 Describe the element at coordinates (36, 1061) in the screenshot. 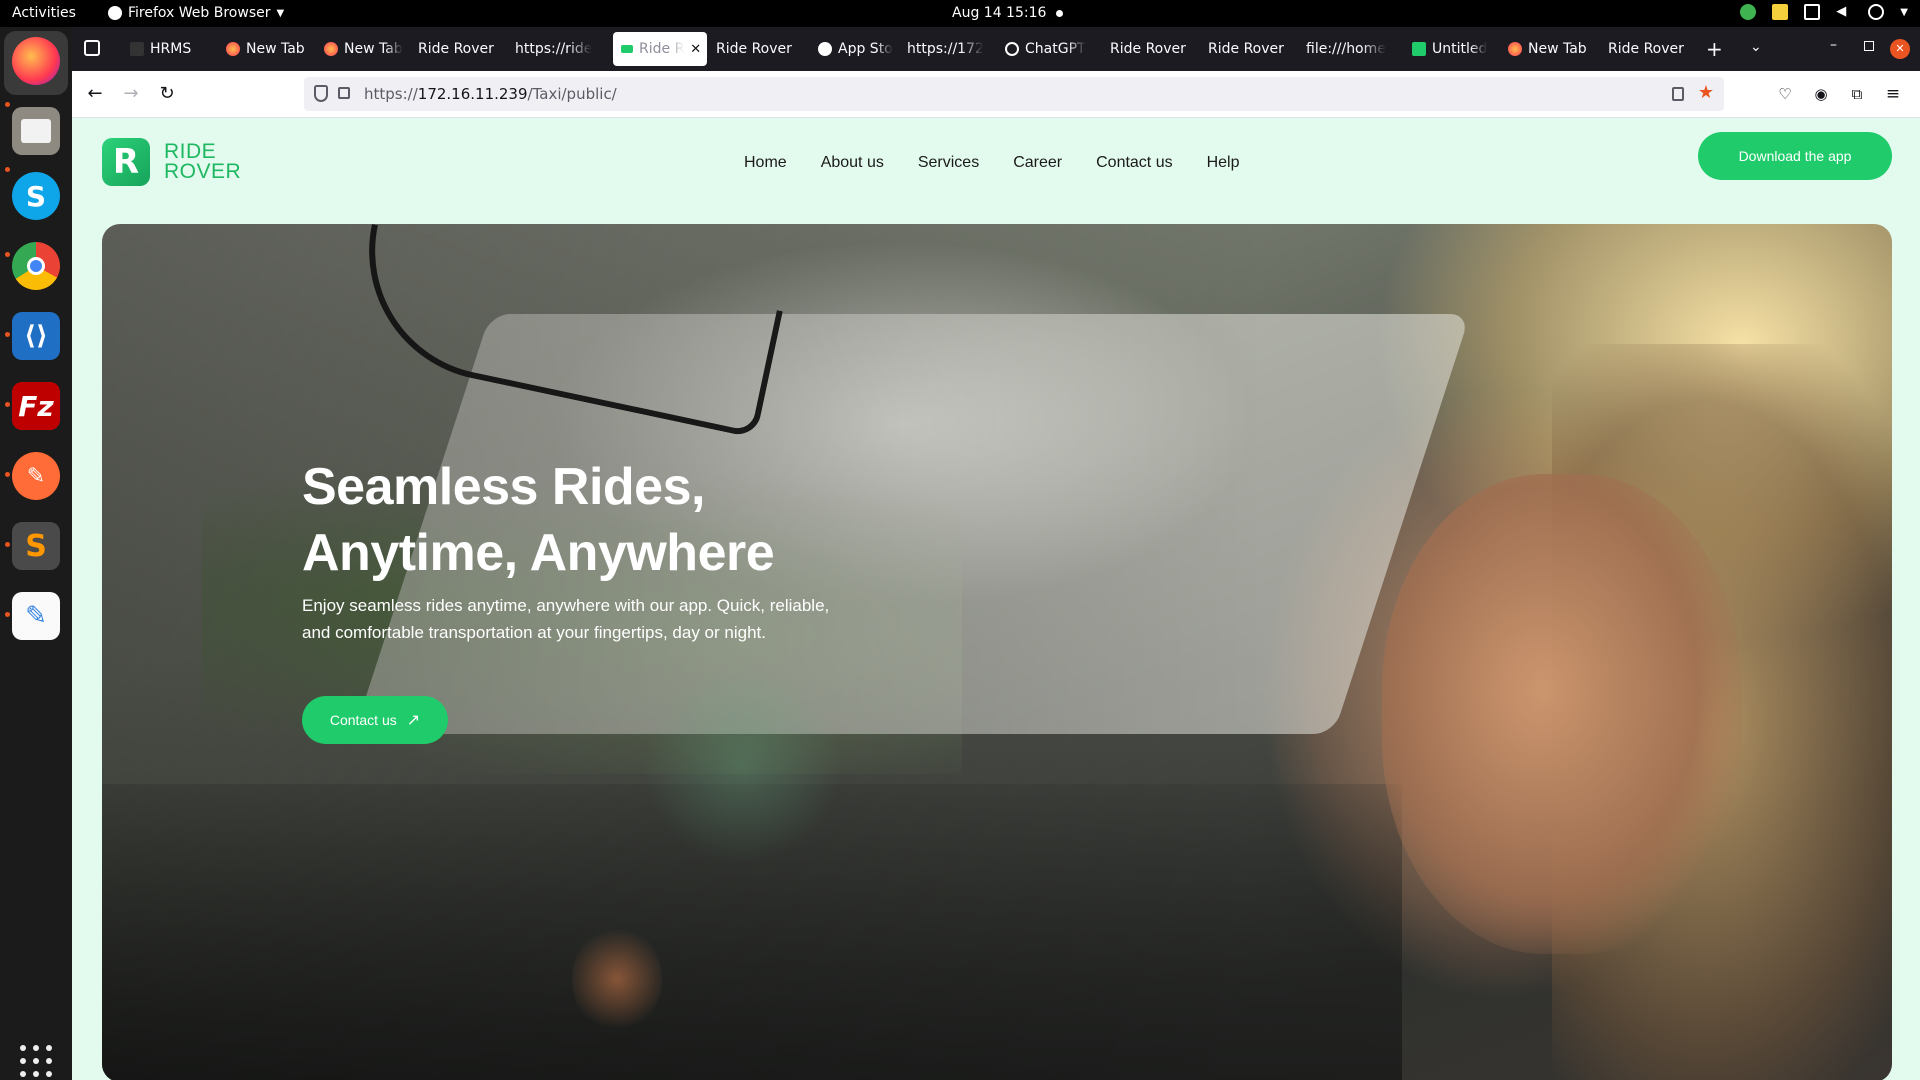

I see `grid-icon` at that location.